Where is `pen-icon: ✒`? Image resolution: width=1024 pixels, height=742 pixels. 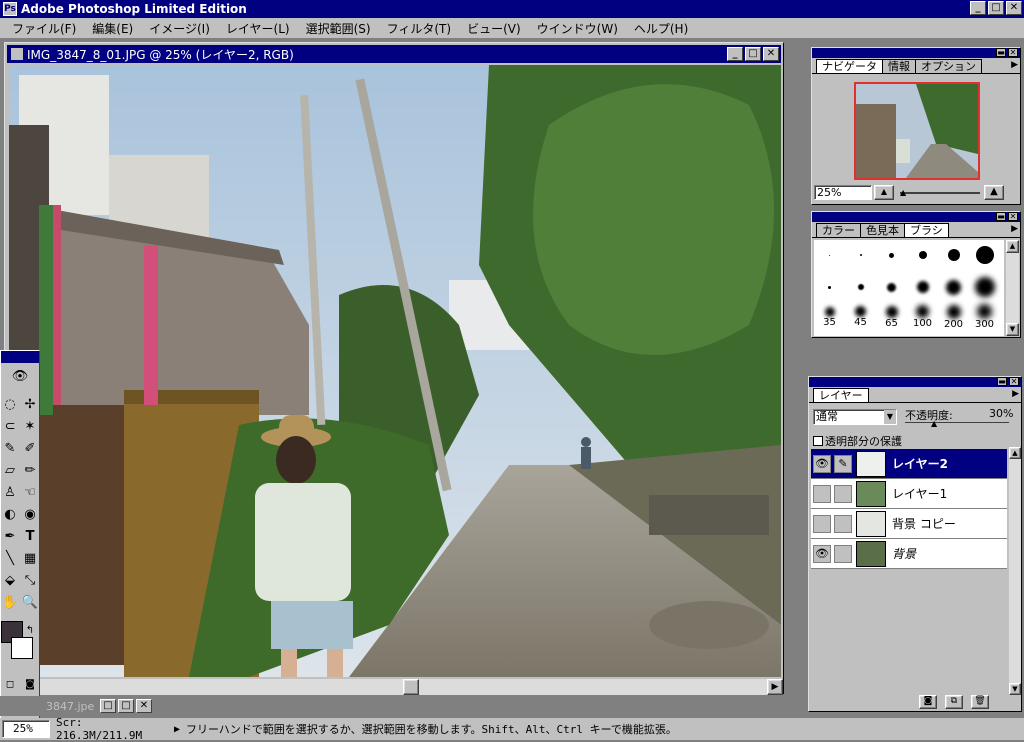 pen-icon: ✒ is located at coordinates (10, 536).